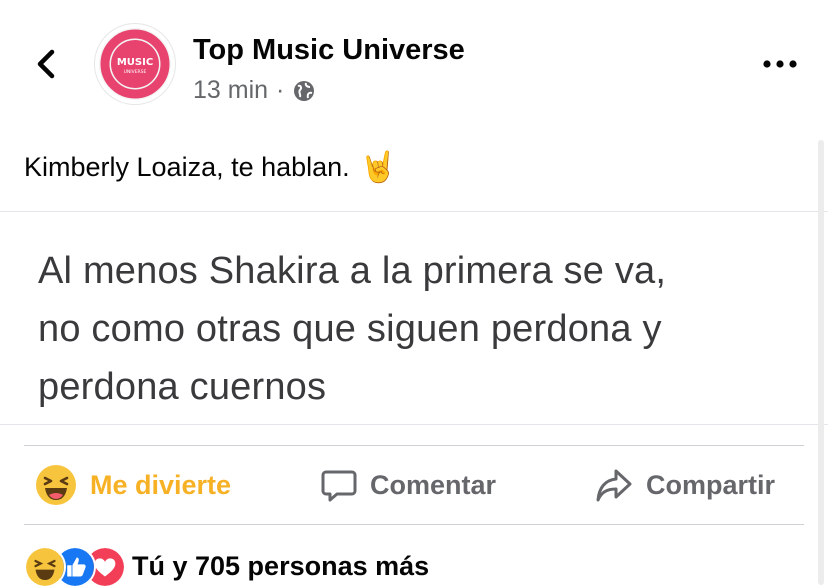 The image size is (828, 588). I want to click on scrollbar, so click(821, 362).